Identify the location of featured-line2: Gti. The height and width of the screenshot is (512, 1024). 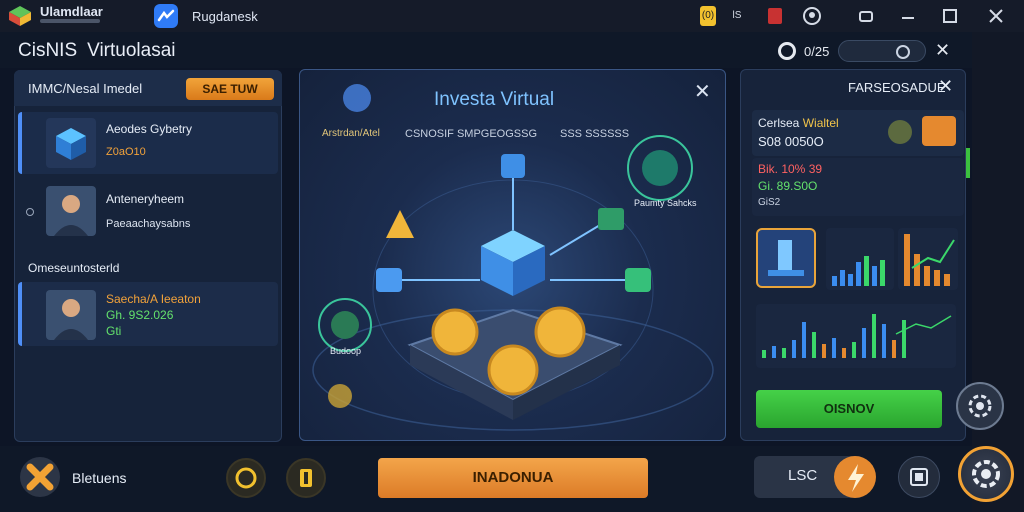
(114, 331).